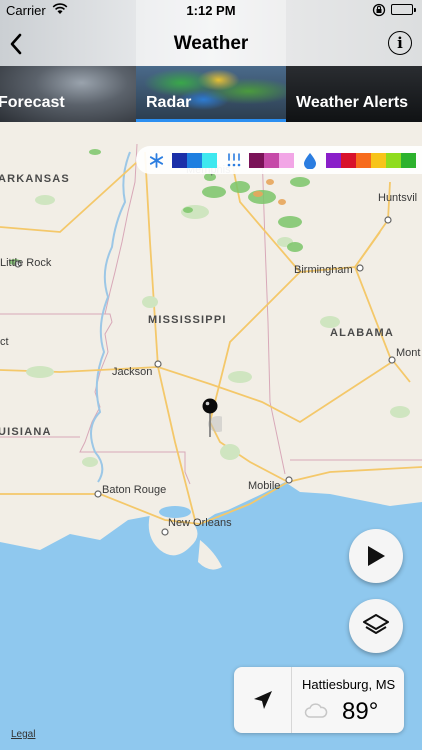  What do you see at coordinates (26, 263) in the screenshot?
I see `city-label-little-rock: Little Rock` at bounding box center [26, 263].